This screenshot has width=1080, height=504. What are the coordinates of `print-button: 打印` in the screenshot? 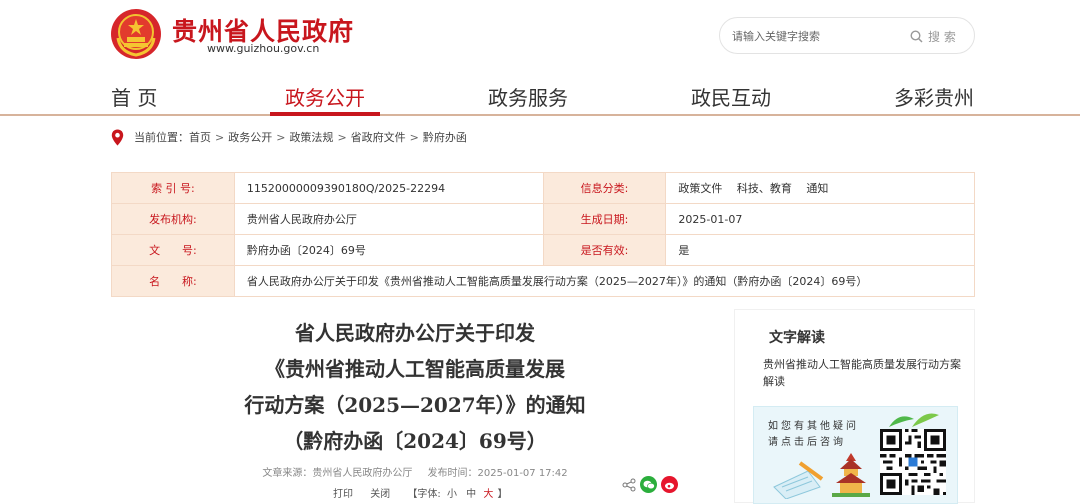 It's located at (343, 494).